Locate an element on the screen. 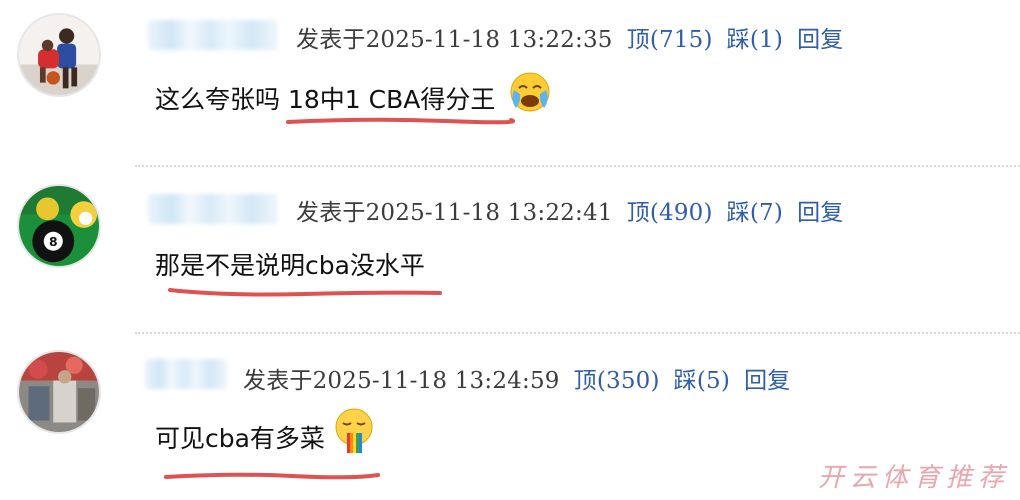 The width and height of the screenshot is (1020, 500). upvote-link: 顶(490) is located at coordinates (670, 213).